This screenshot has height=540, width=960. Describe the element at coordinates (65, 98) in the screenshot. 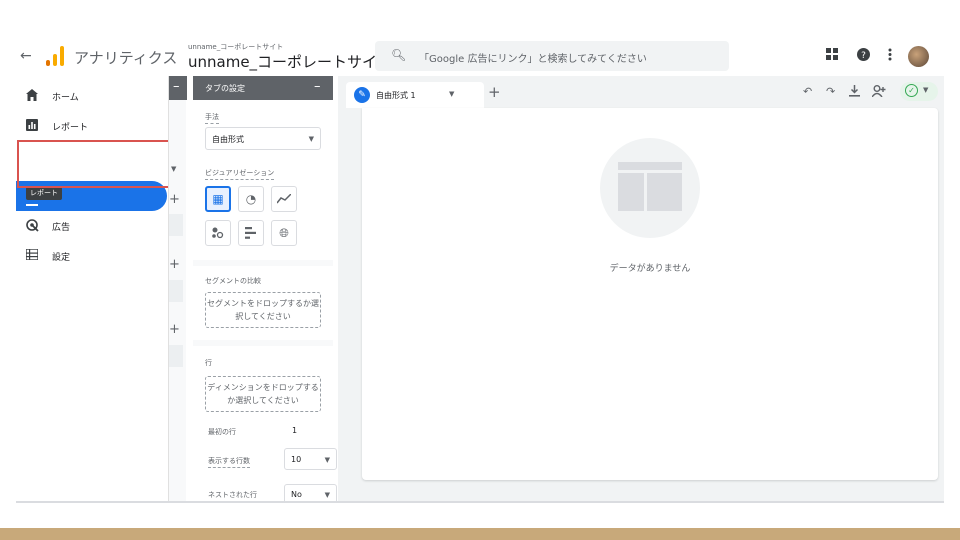

I see `nav-label-home: ホーム` at that location.